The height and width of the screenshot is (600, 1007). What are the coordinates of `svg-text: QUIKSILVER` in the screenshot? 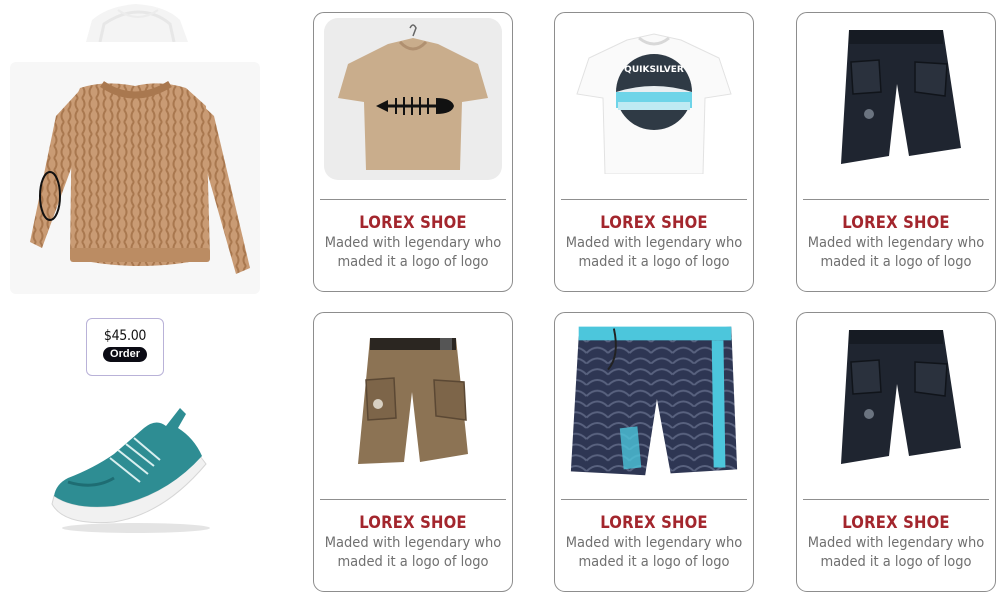 It's located at (654, 70).